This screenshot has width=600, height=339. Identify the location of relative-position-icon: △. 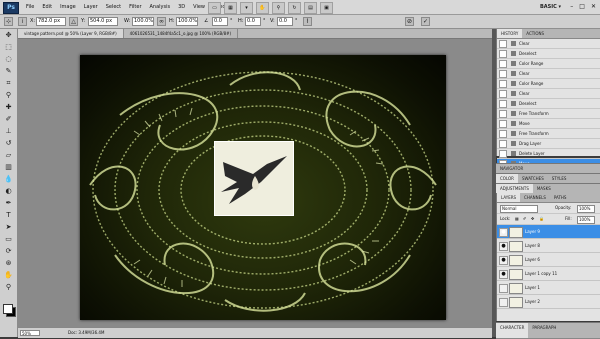
(73, 21).